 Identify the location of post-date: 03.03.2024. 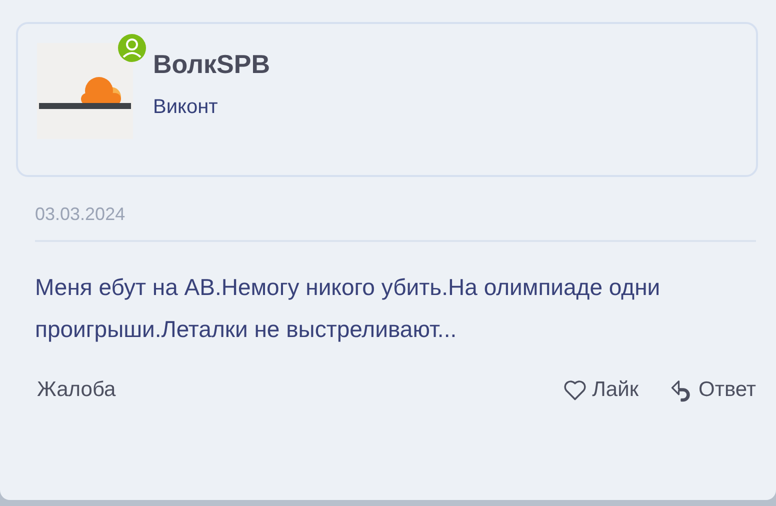
(80, 214).